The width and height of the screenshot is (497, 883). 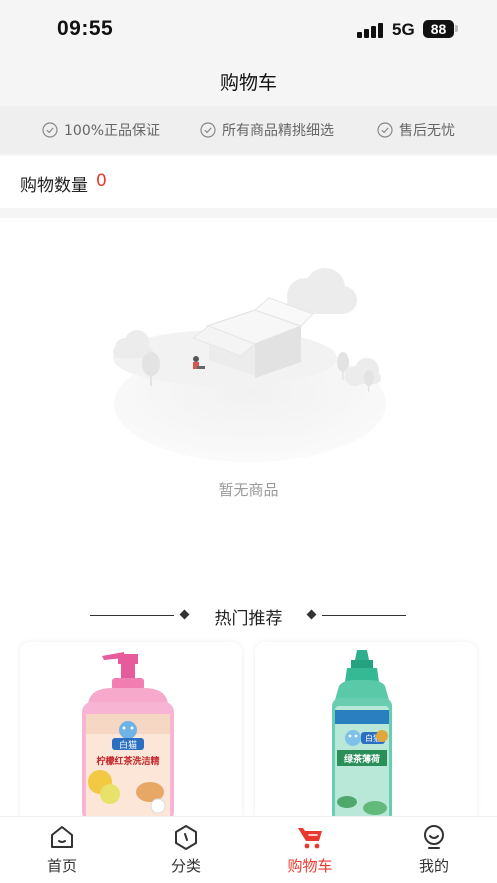 I want to click on tab-profile: 我的, so click(x=434, y=851).